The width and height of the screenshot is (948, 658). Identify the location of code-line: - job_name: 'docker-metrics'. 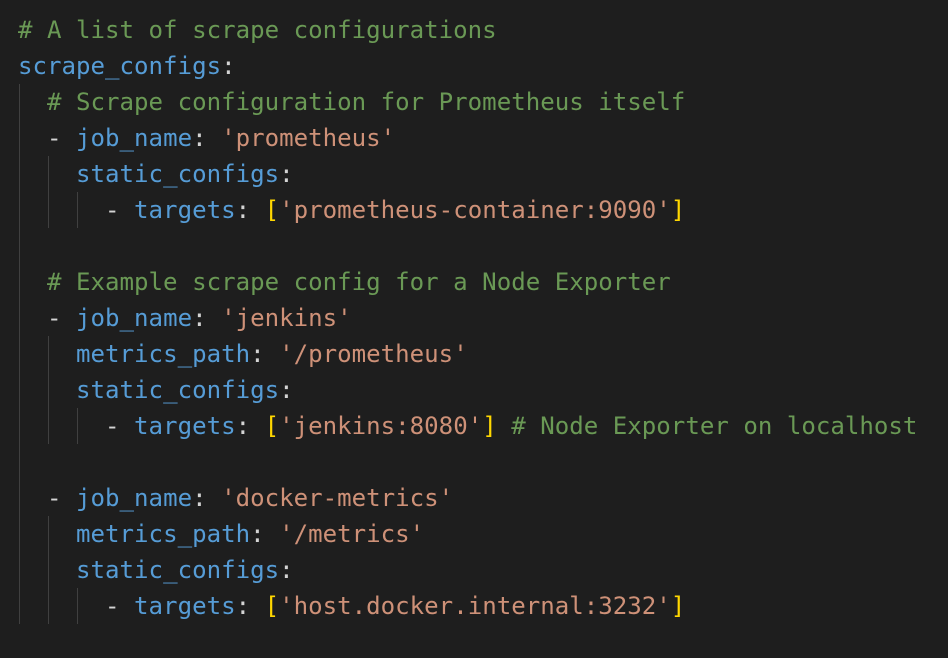
(235, 498).